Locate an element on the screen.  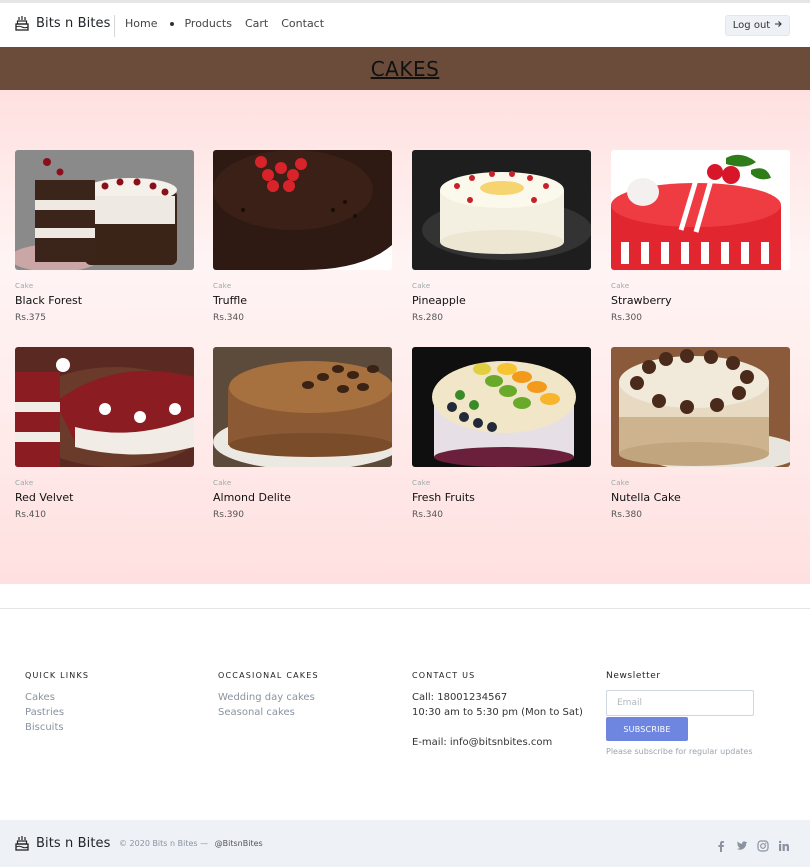
contact-email: E-mail: info@bitsnbites.com is located at coordinates (482, 742).